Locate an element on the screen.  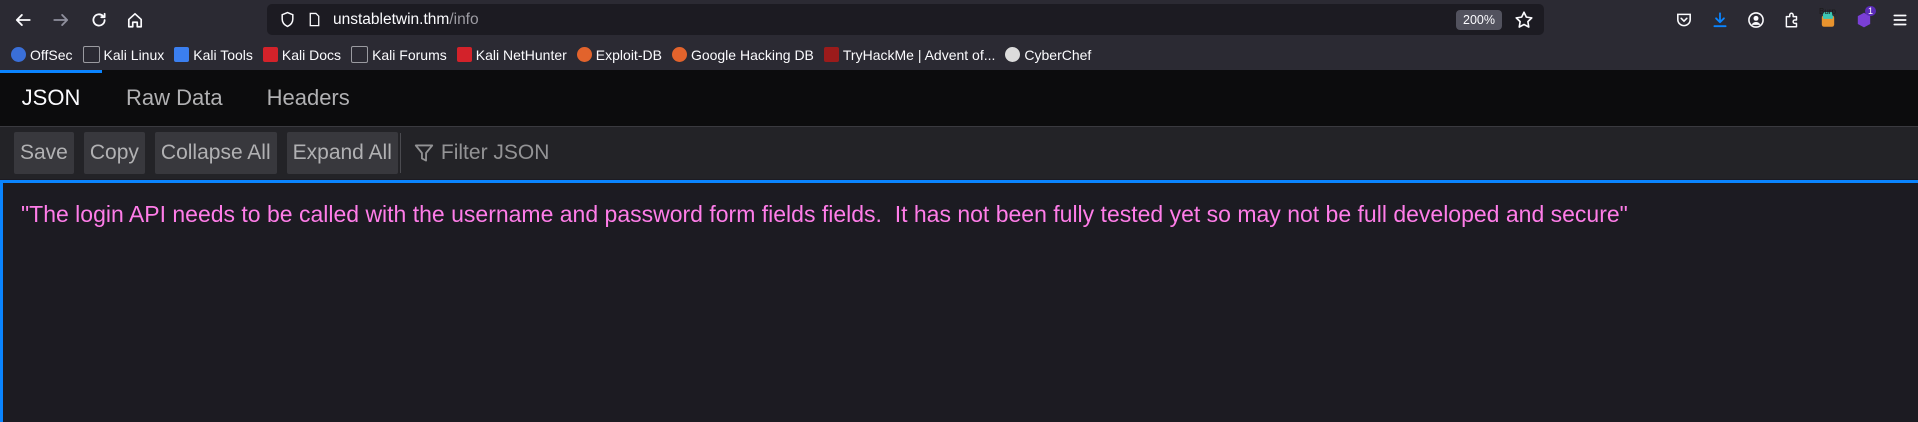
expand-all-button: Expand All is located at coordinates (342, 153).